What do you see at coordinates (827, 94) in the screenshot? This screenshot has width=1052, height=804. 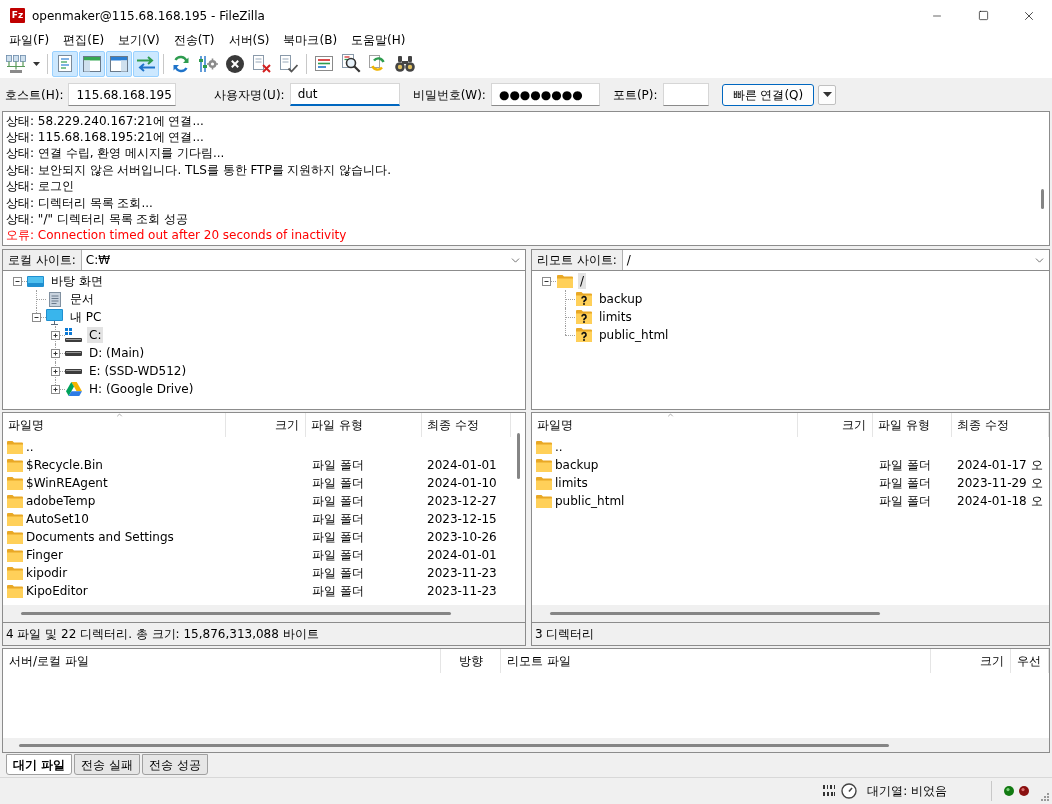 I see `dropdown-button` at bounding box center [827, 94].